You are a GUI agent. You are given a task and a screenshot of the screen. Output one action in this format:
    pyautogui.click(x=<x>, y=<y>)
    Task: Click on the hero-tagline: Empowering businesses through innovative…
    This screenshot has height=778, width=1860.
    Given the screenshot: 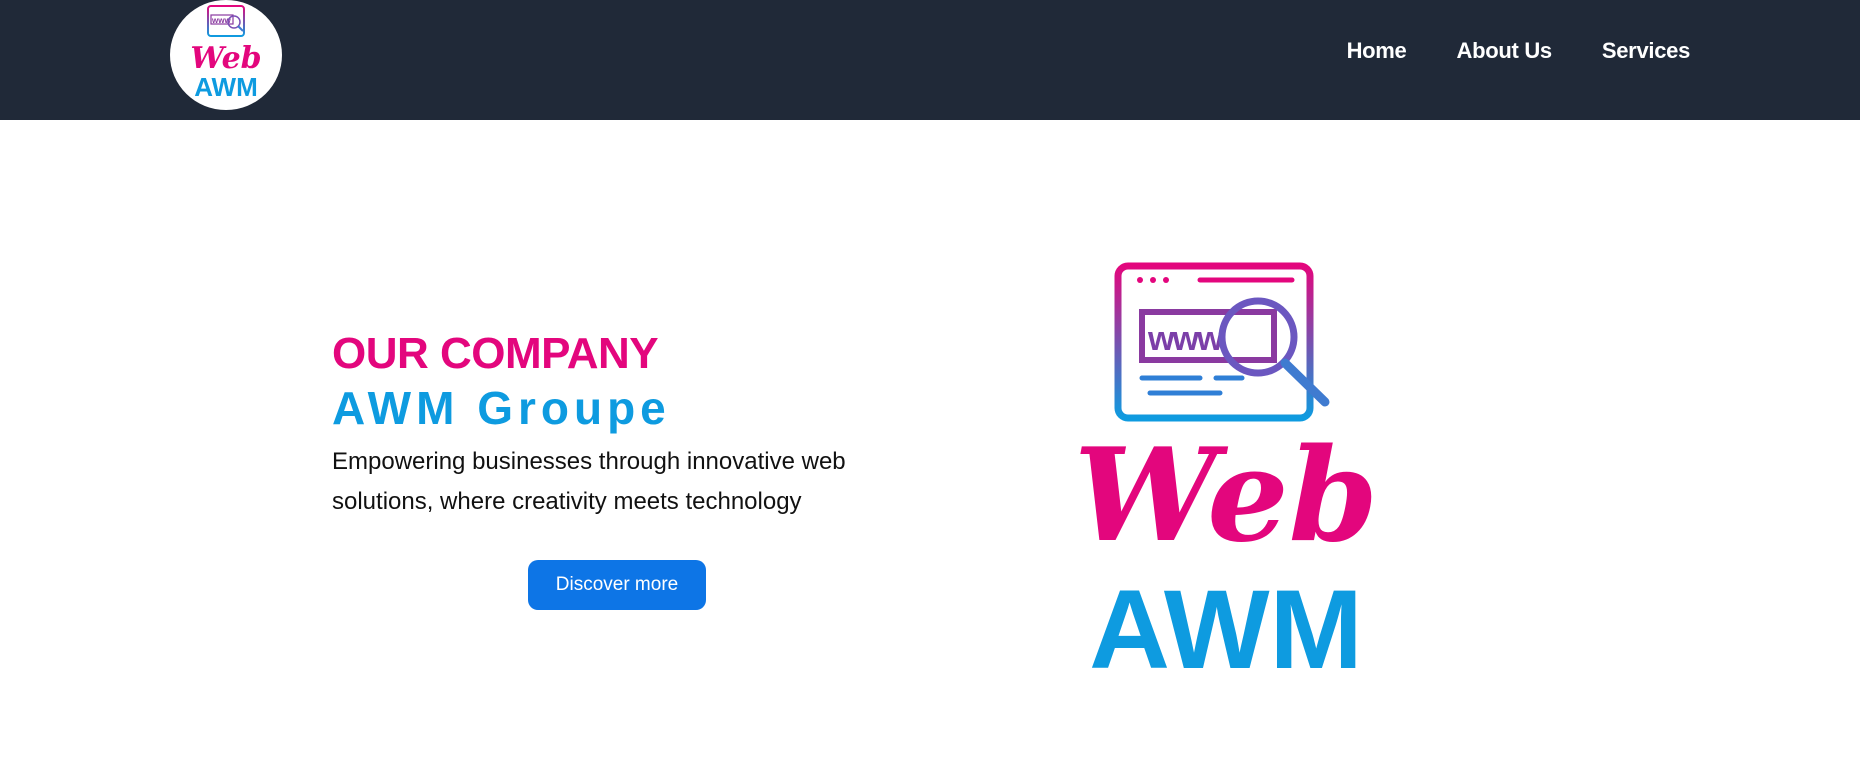 What is the action you would take?
    pyautogui.click(x=589, y=481)
    